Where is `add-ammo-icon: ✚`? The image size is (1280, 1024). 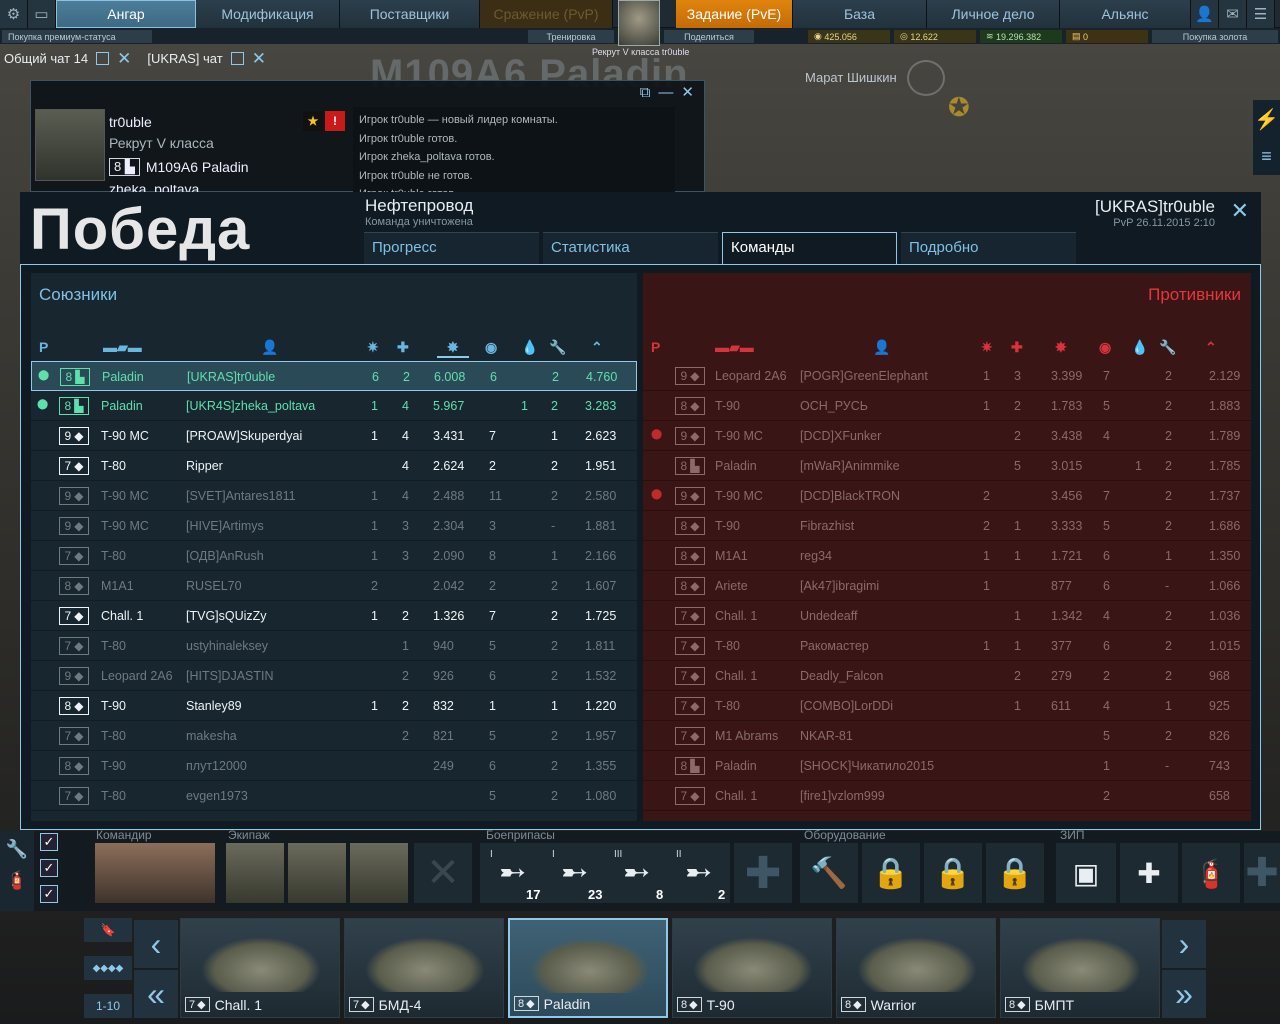
add-ammo-icon: ✚ is located at coordinates (763, 873).